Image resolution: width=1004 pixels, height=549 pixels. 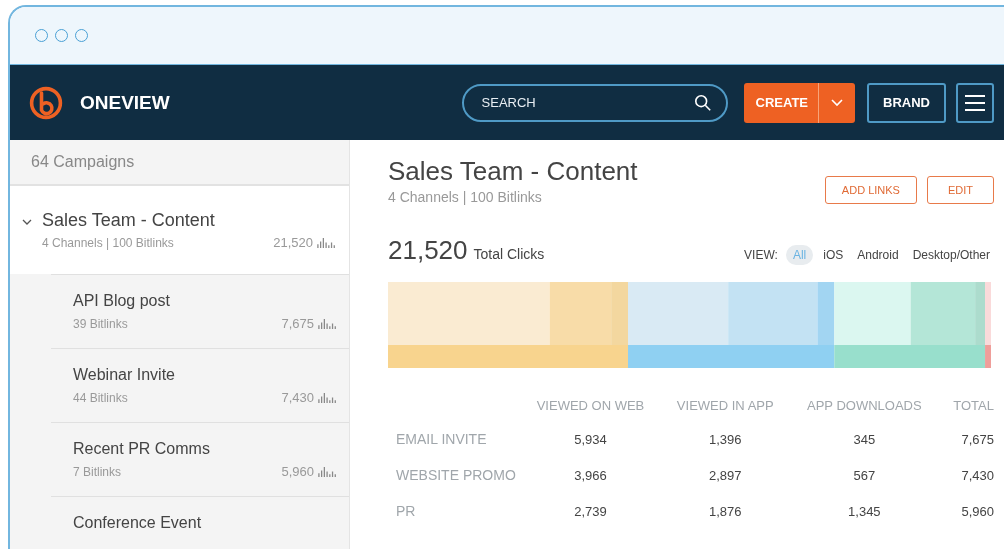 I want to click on menu-icon, so click(x=975, y=102).